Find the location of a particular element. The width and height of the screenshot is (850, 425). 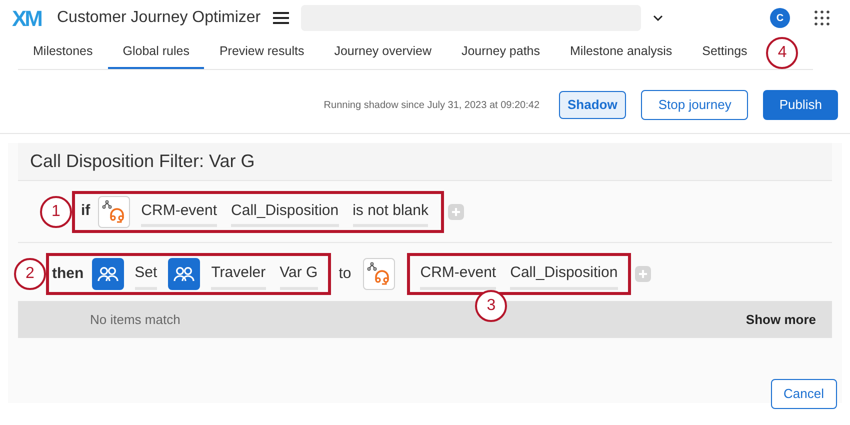

empty-message: No items match is located at coordinates (135, 319).